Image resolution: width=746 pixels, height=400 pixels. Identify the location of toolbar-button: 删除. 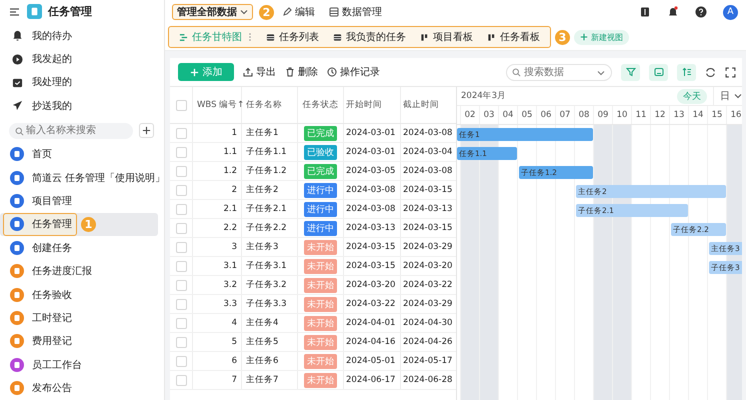
(301, 72).